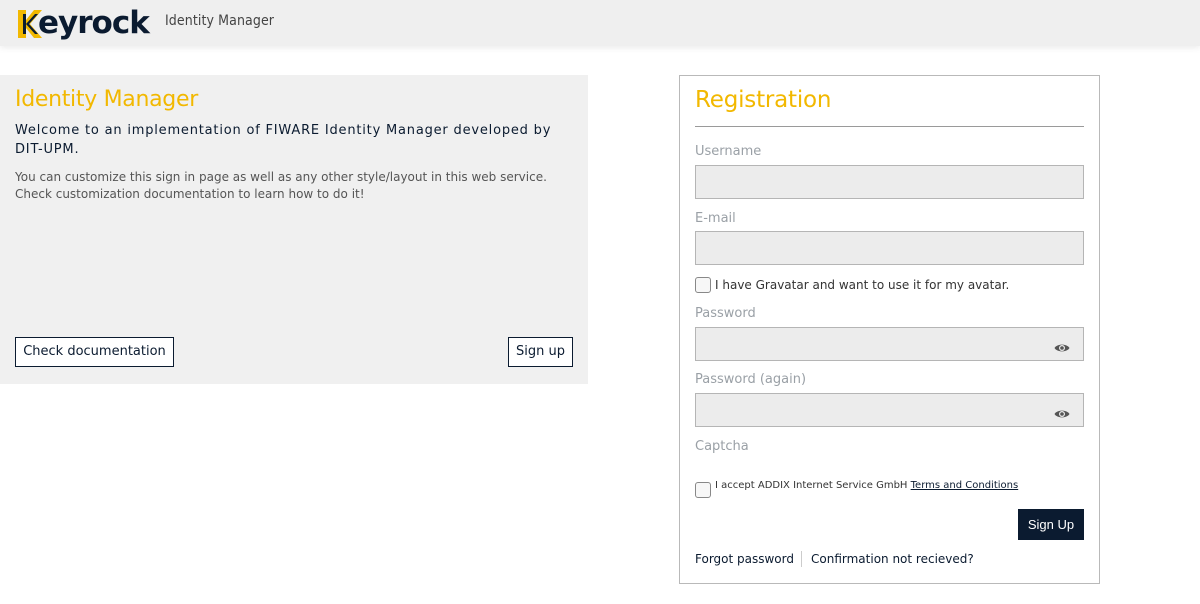  I want to click on captcha-label: Captcha, so click(722, 446).